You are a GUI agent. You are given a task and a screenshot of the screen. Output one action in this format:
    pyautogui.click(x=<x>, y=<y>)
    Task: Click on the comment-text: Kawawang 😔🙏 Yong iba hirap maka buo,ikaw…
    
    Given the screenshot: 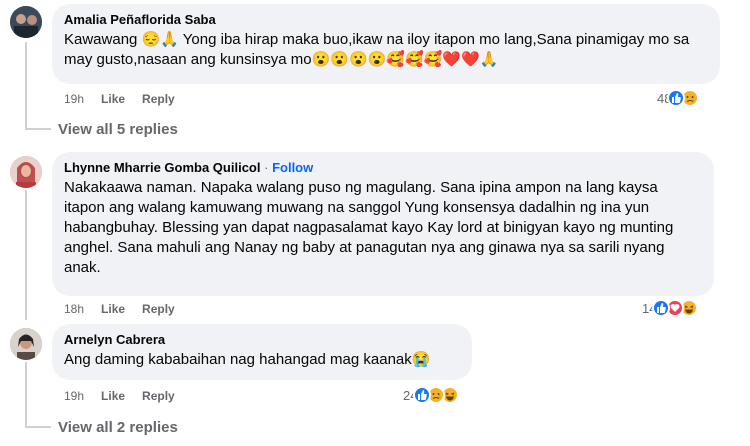 What is the action you would take?
    pyautogui.click(x=377, y=49)
    